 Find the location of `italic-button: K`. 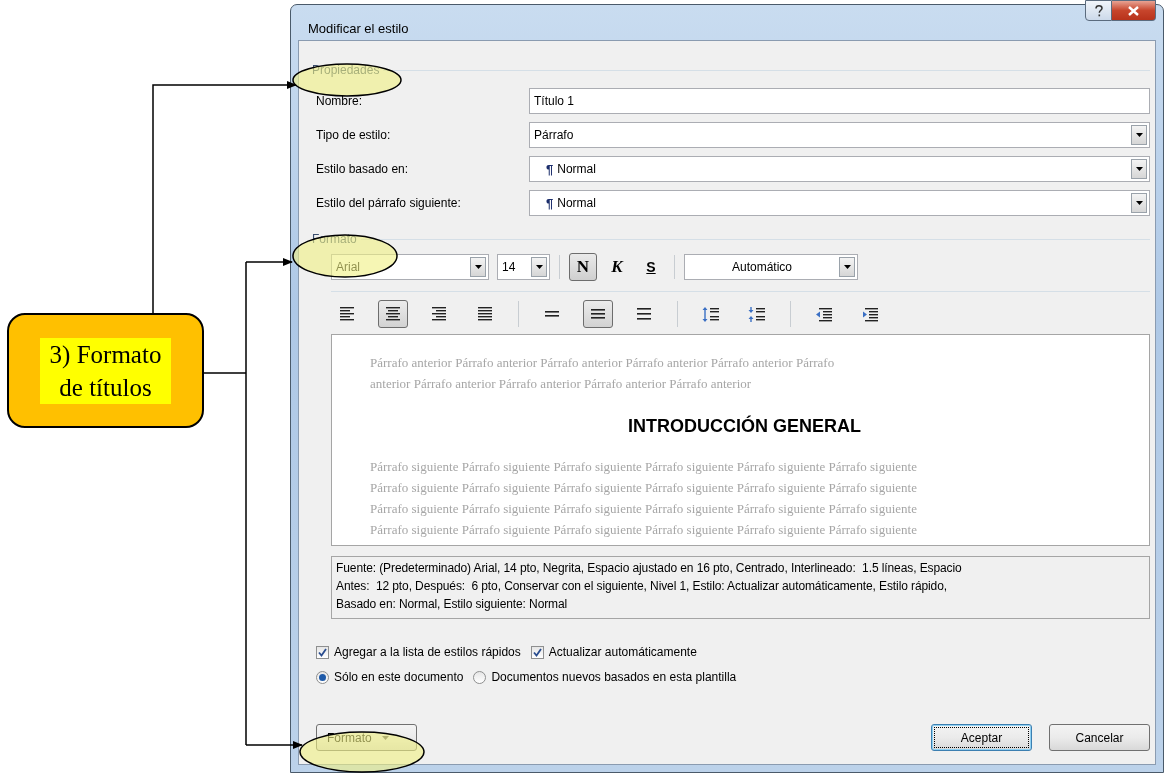

italic-button: K is located at coordinates (617, 267).